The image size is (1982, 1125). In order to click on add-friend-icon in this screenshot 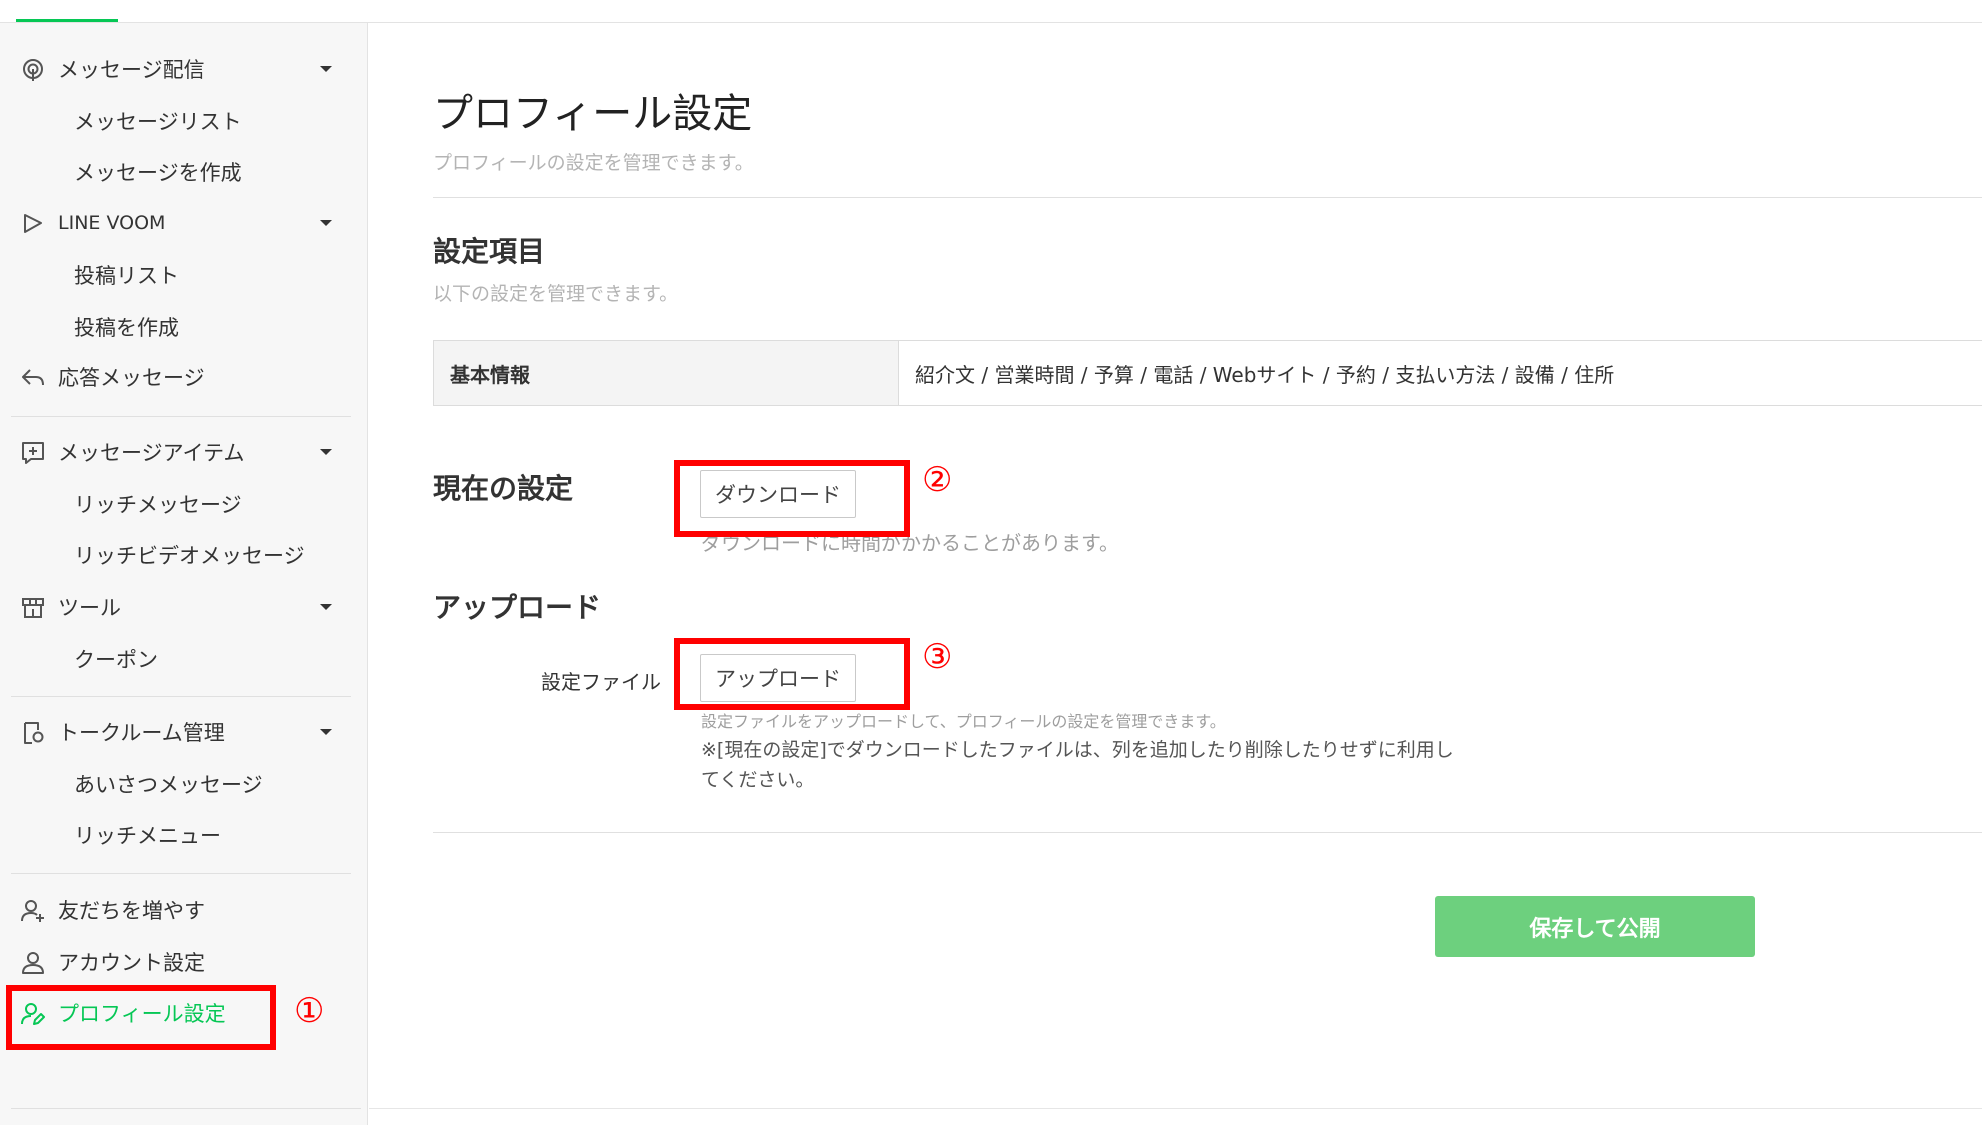, I will do `click(32, 911)`.